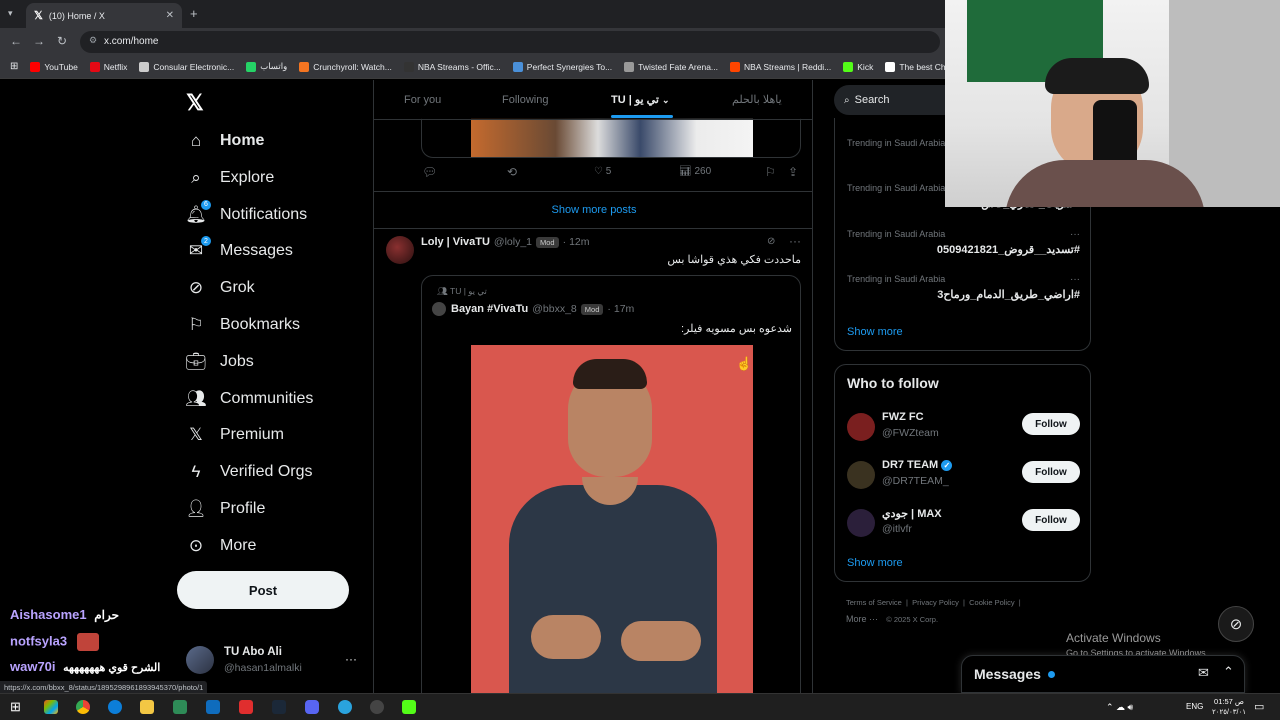  I want to click on nav-item-messages: ✉ 2 Messages, so click(239, 249).